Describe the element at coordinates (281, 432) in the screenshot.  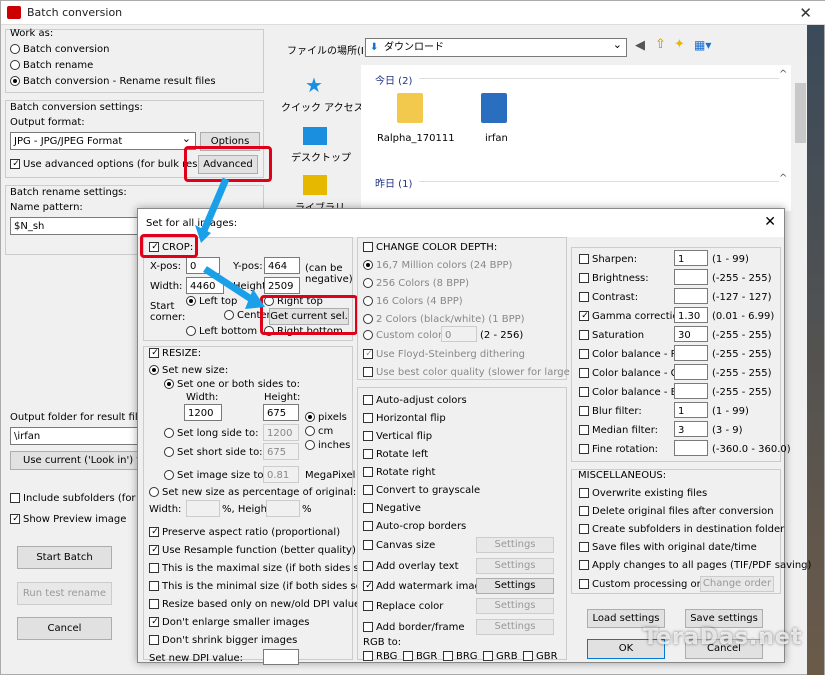
I see `long-side-input: 1200` at that location.